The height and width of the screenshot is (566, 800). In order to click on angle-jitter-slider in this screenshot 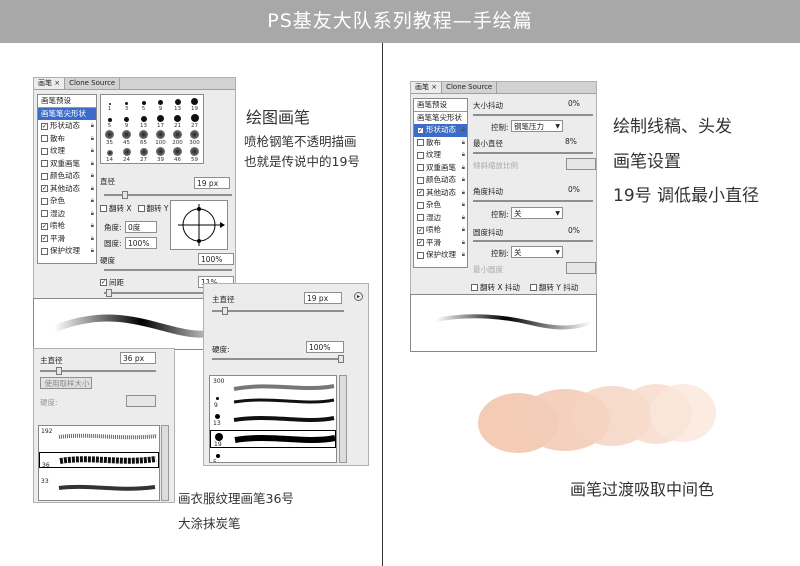, I will do `click(533, 201)`.